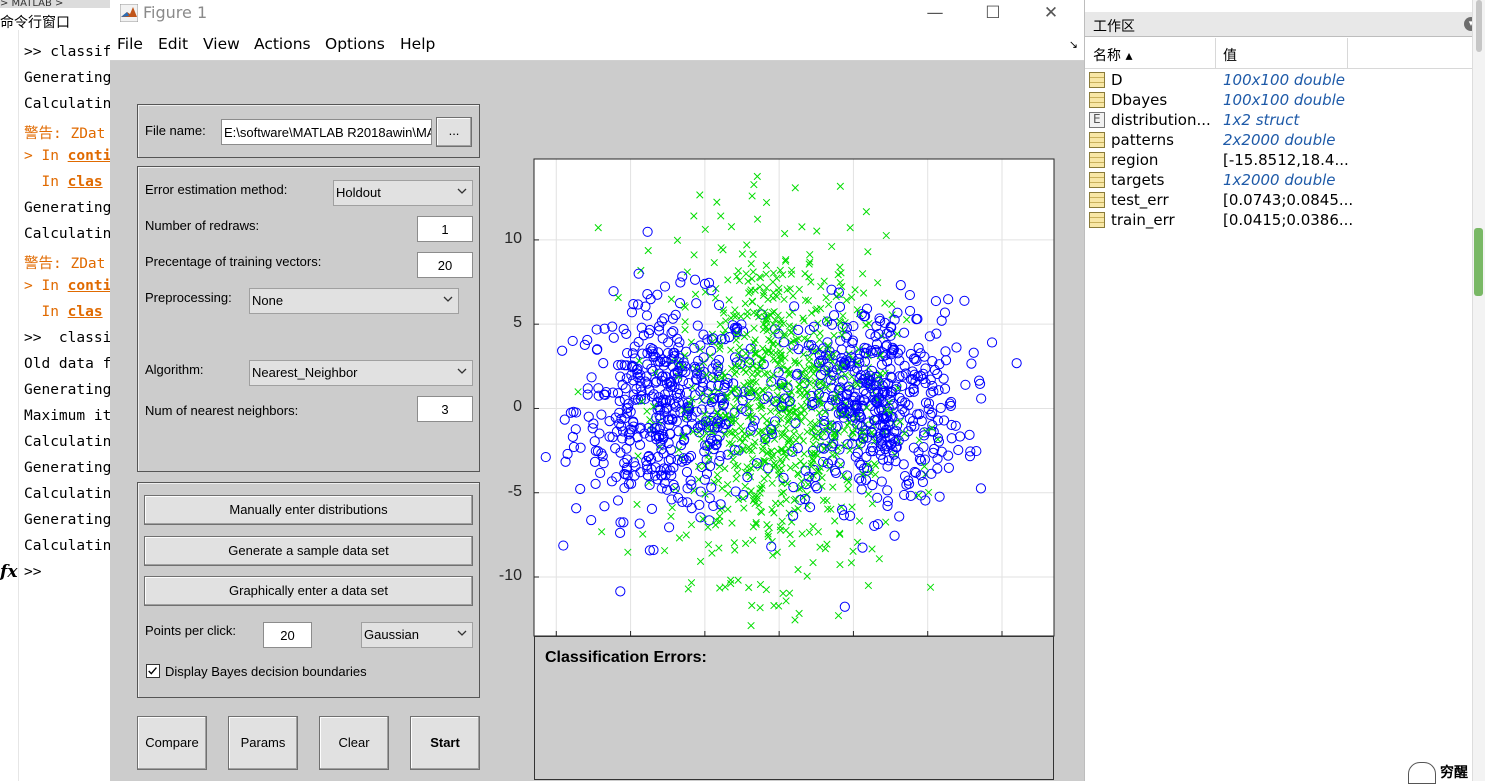 The image size is (1488, 784). I want to click on training-percent-label: Precentage of training vectors:, so click(233, 261).